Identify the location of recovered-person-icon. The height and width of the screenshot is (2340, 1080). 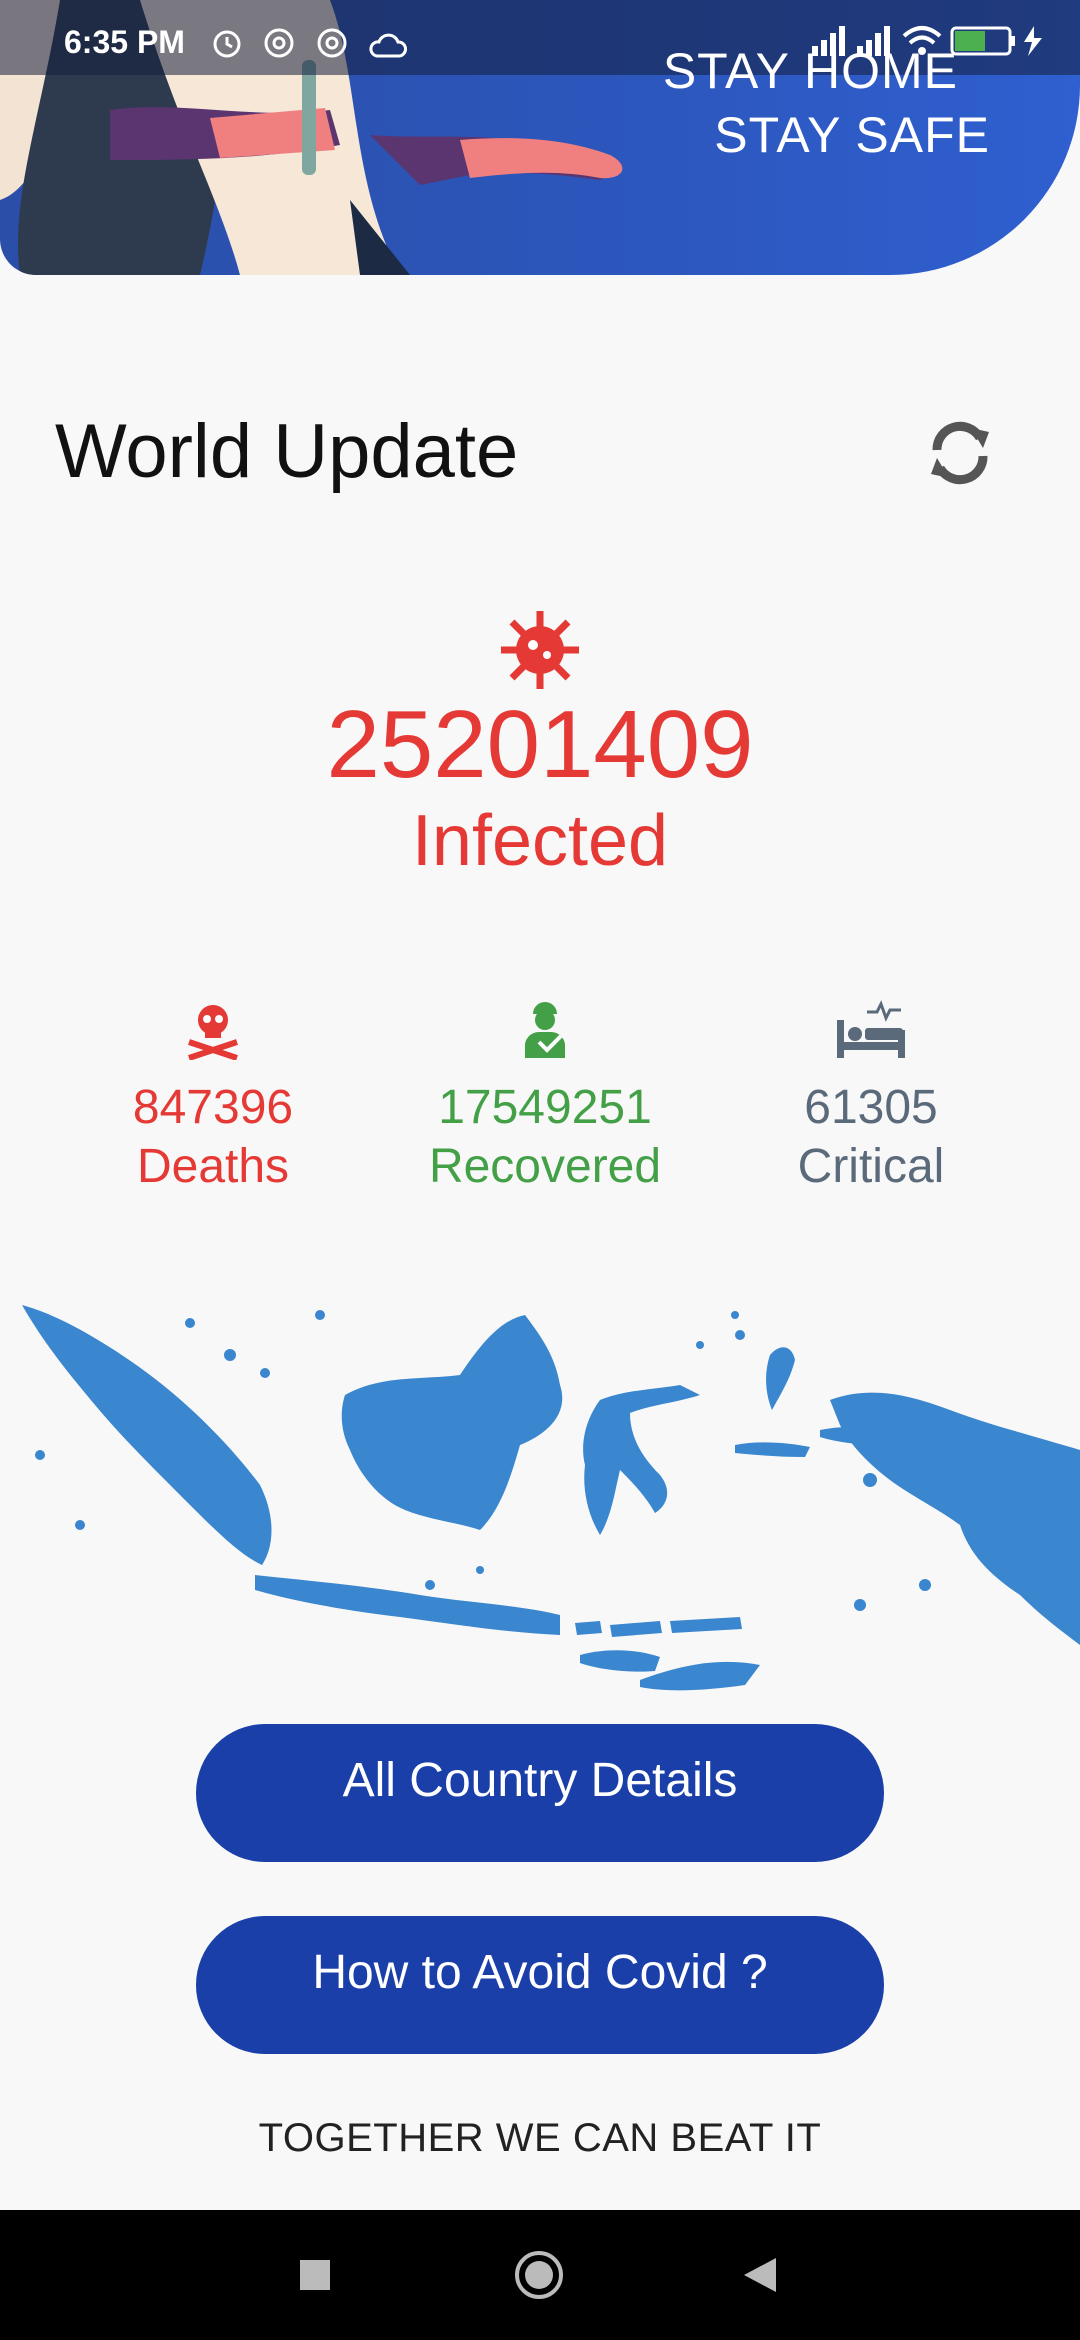
(545, 1030).